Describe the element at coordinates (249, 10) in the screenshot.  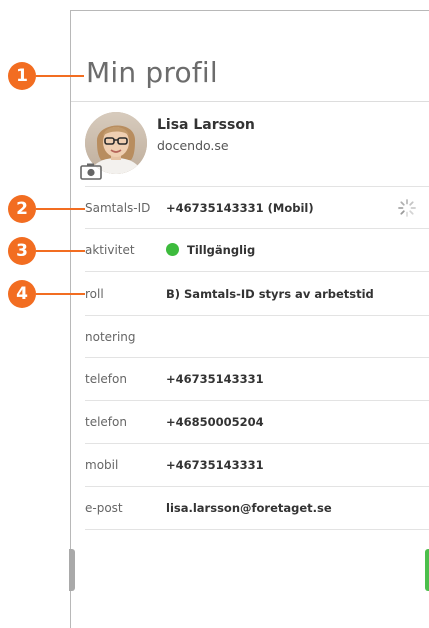
I see `panel-border-top` at that location.